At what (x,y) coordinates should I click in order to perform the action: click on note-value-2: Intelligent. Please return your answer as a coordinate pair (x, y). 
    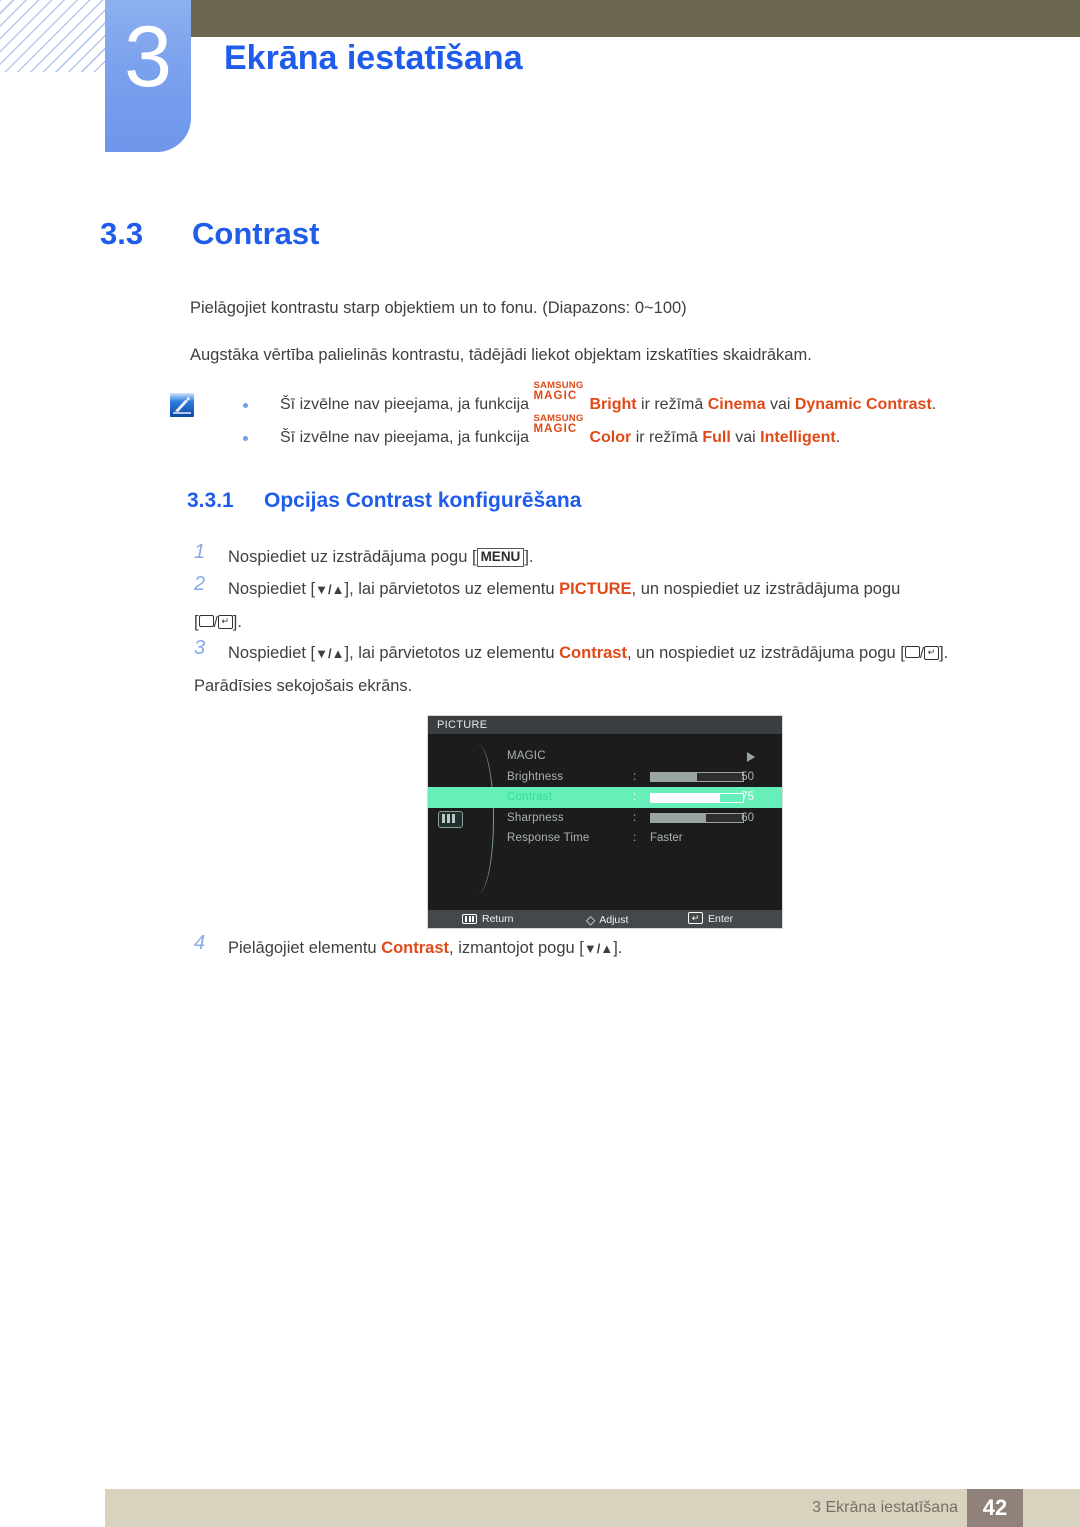
    Looking at the image, I should click on (798, 437).